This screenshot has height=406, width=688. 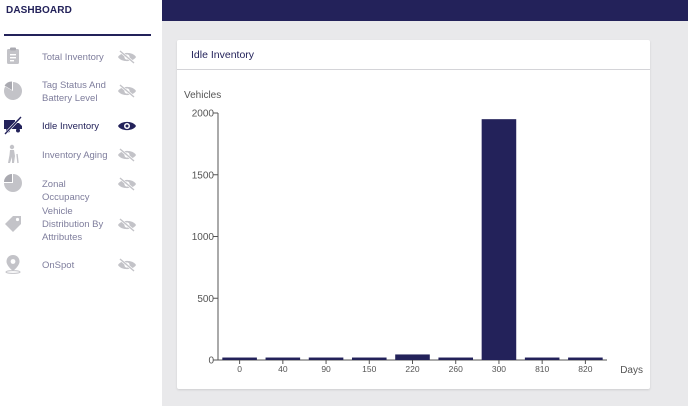 I want to click on sidebar-item-vehicle-distribution: Vehicle Distribution By Attributes, so click(x=81, y=225).